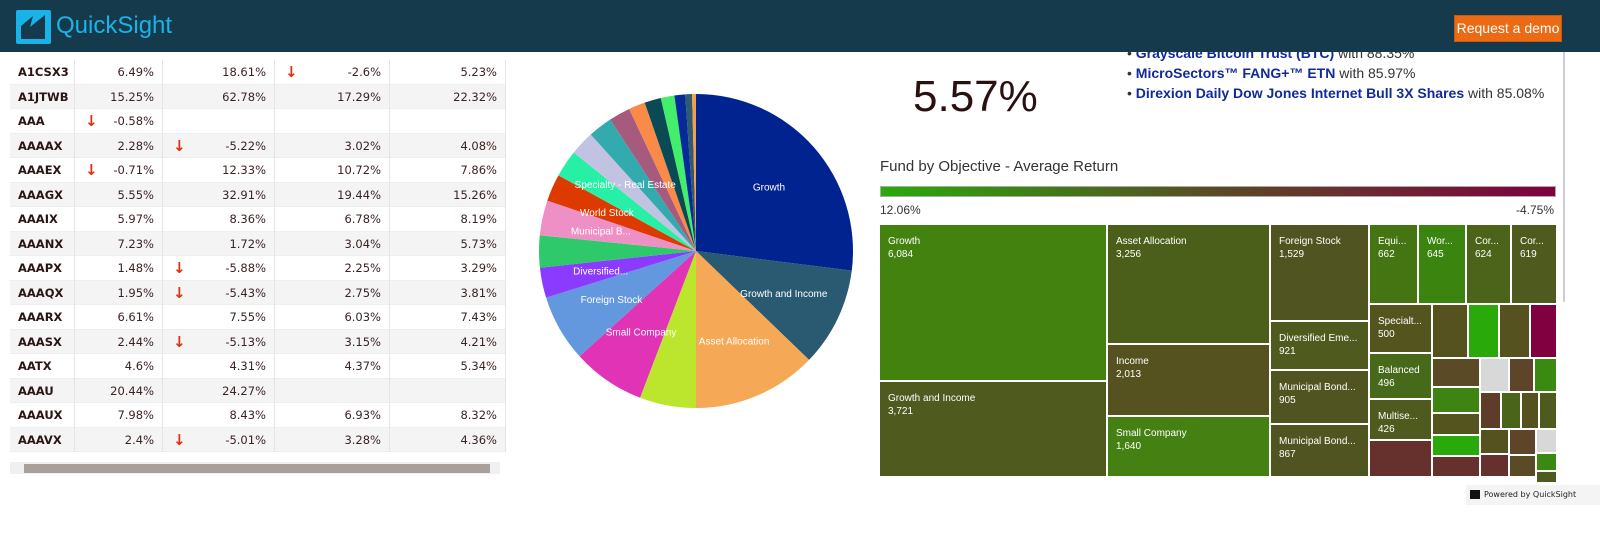 The height and width of the screenshot is (540, 1600). Describe the element at coordinates (1400, 328) in the screenshot. I see `treemap-cell: Specialt... 500` at that location.